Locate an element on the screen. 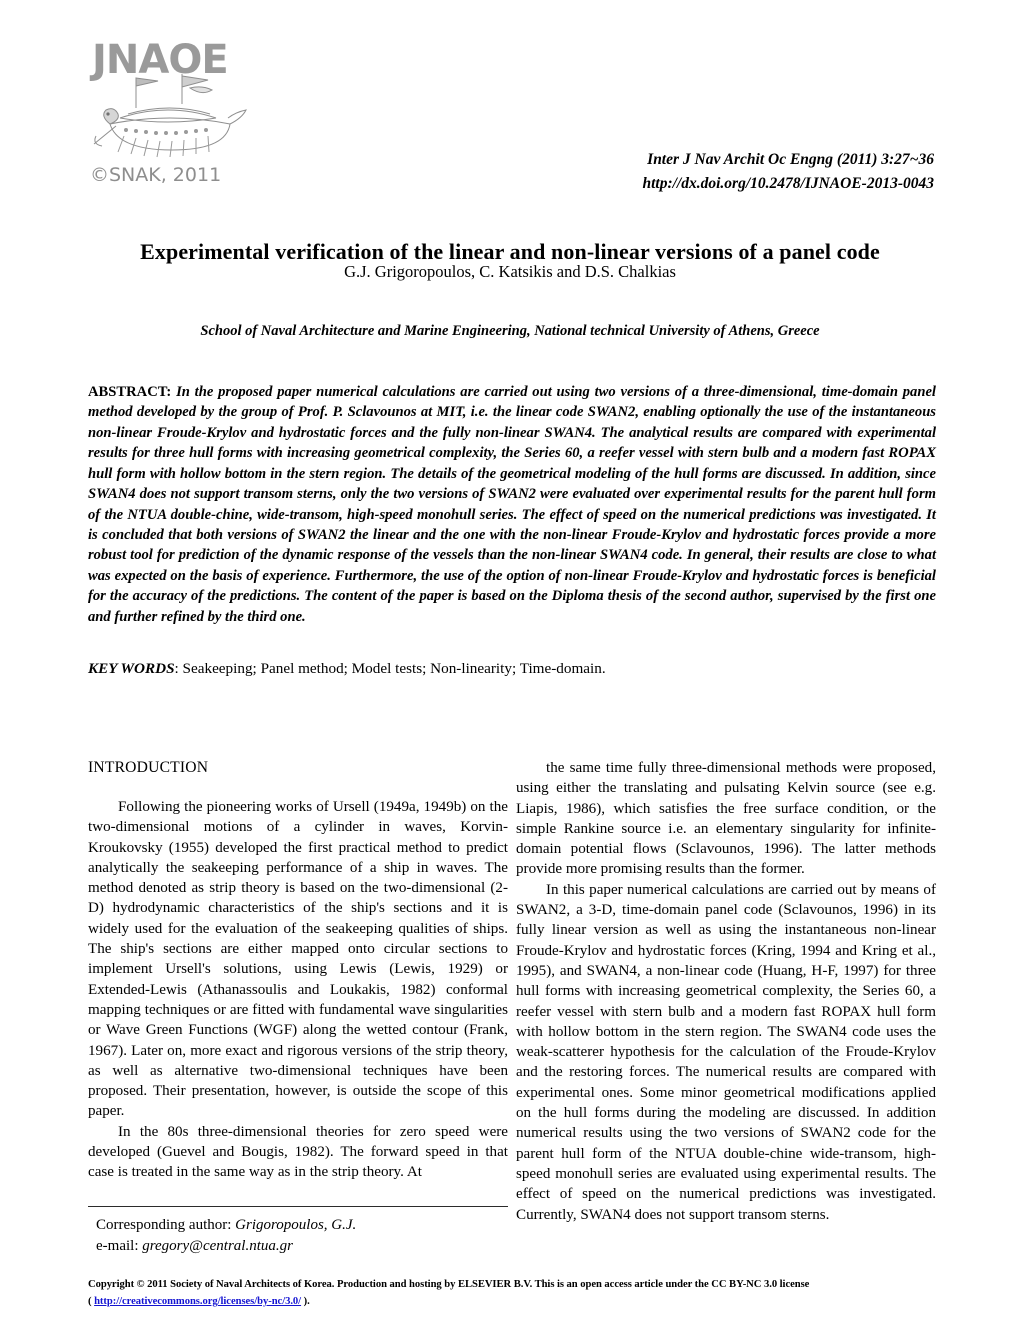 The image size is (1020, 1320). email-label: e-mail: is located at coordinates (119, 1246).